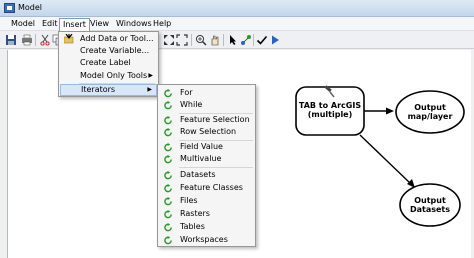 Image resolution: width=474 pixels, height=258 pixels. What do you see at coordinates (50, 24) in the screenshot?
I see `menu-edit: Edit` at bounding box center [50, 24].